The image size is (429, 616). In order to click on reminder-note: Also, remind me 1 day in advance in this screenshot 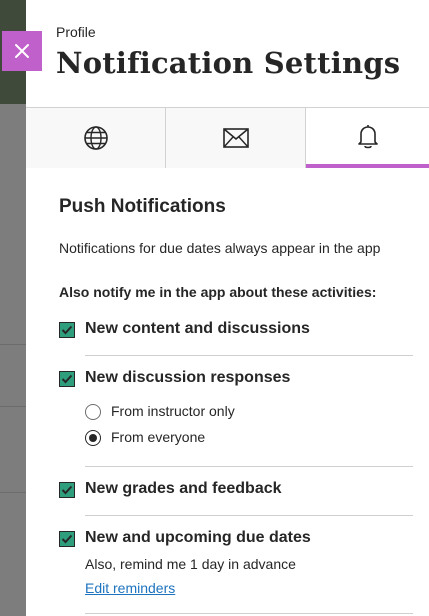, I will do `click(190, 564)`.